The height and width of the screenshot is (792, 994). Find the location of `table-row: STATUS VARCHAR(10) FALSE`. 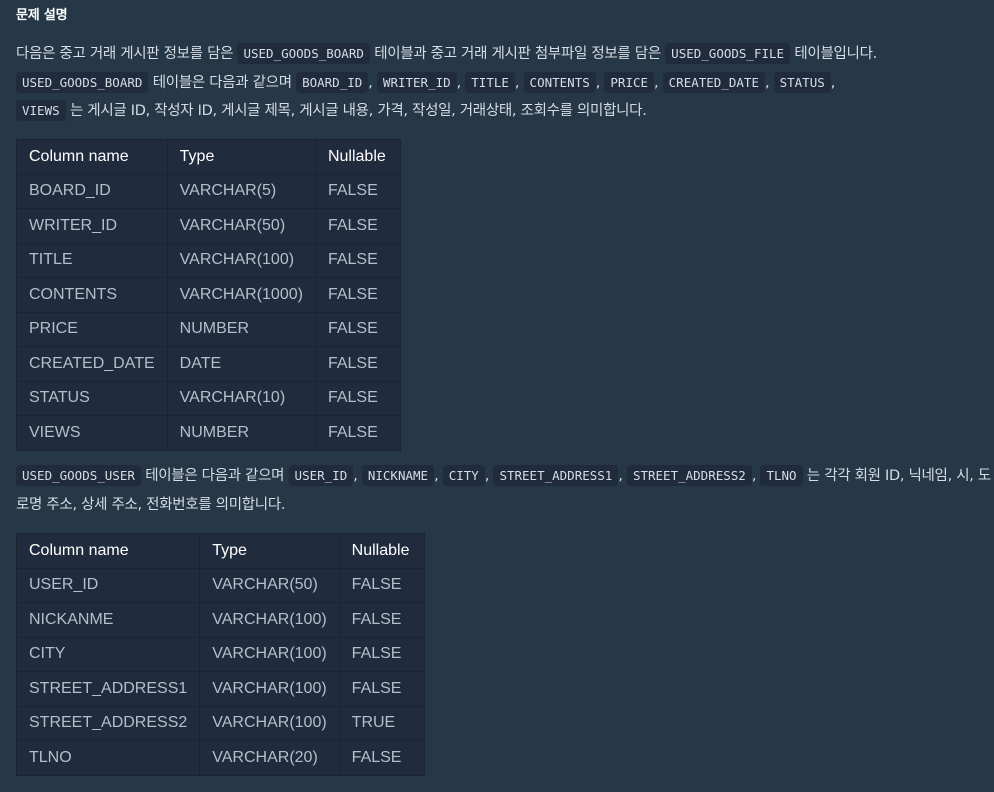

table-row: STATUS VARCHAR(10) FALSE is located at coordinates (208, 398).